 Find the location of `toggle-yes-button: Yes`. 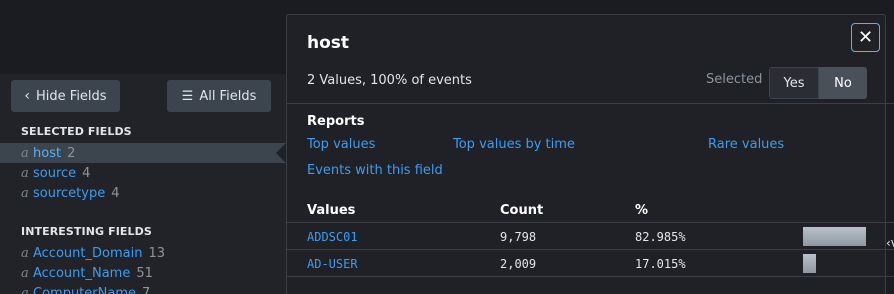

toggle-yes-button: Yes is located at coordinates (794, 83).